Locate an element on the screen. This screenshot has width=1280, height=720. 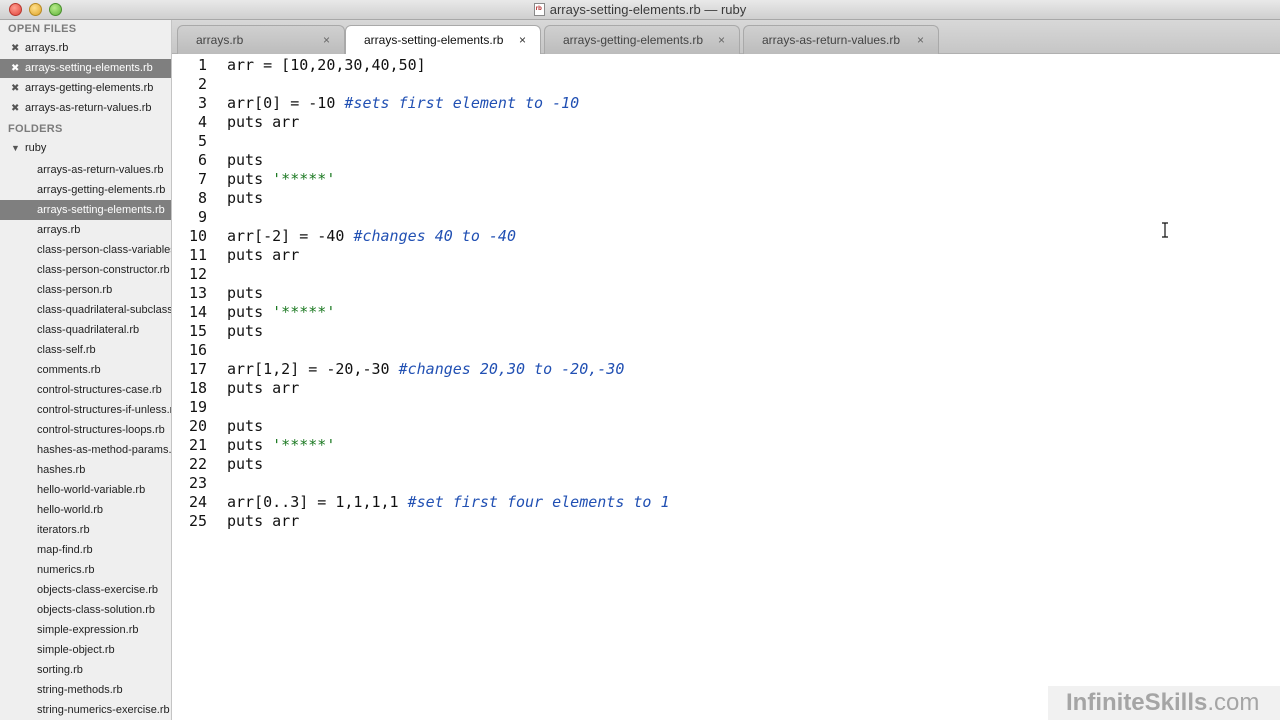
open-file-label: arrays-getting-elements.rb is located at coordinates (89, 88).